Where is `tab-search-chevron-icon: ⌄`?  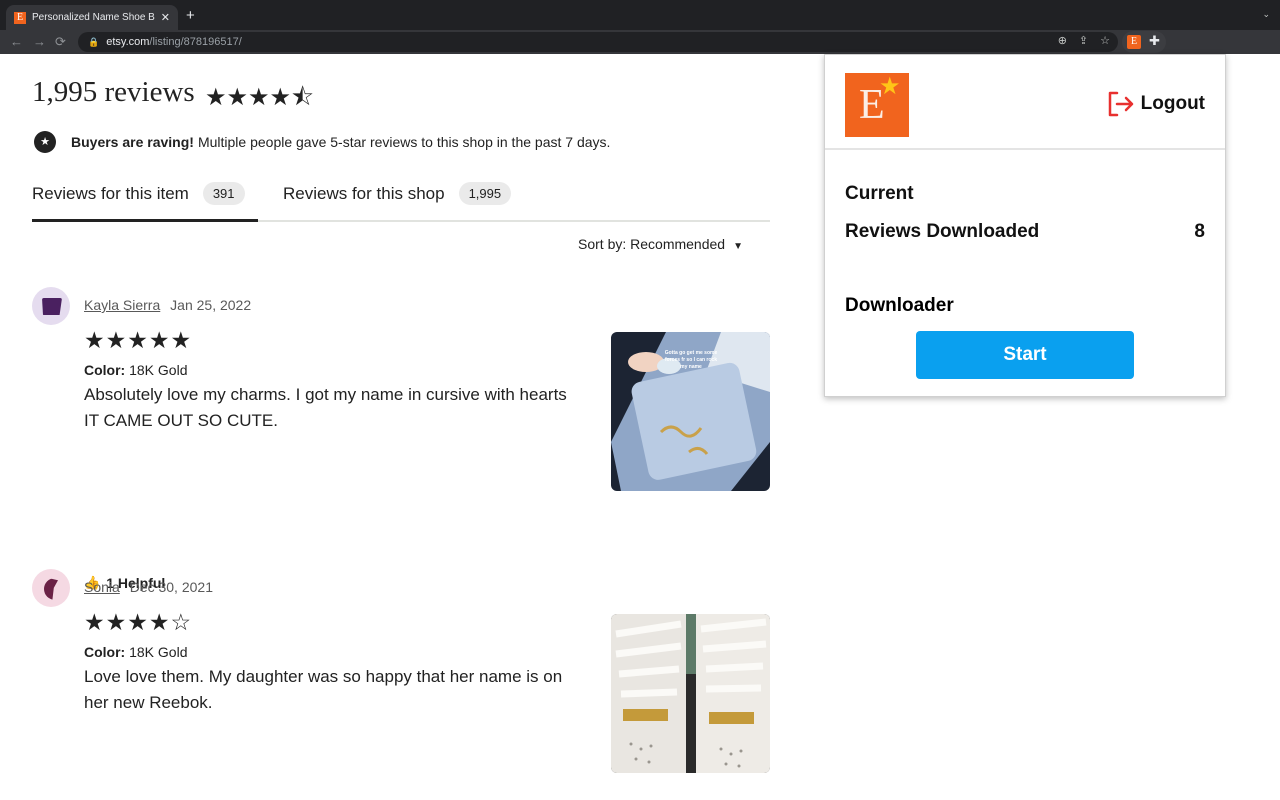 tab-search-chevron-icon: ⌄ is located at coordinates (1266, 14).